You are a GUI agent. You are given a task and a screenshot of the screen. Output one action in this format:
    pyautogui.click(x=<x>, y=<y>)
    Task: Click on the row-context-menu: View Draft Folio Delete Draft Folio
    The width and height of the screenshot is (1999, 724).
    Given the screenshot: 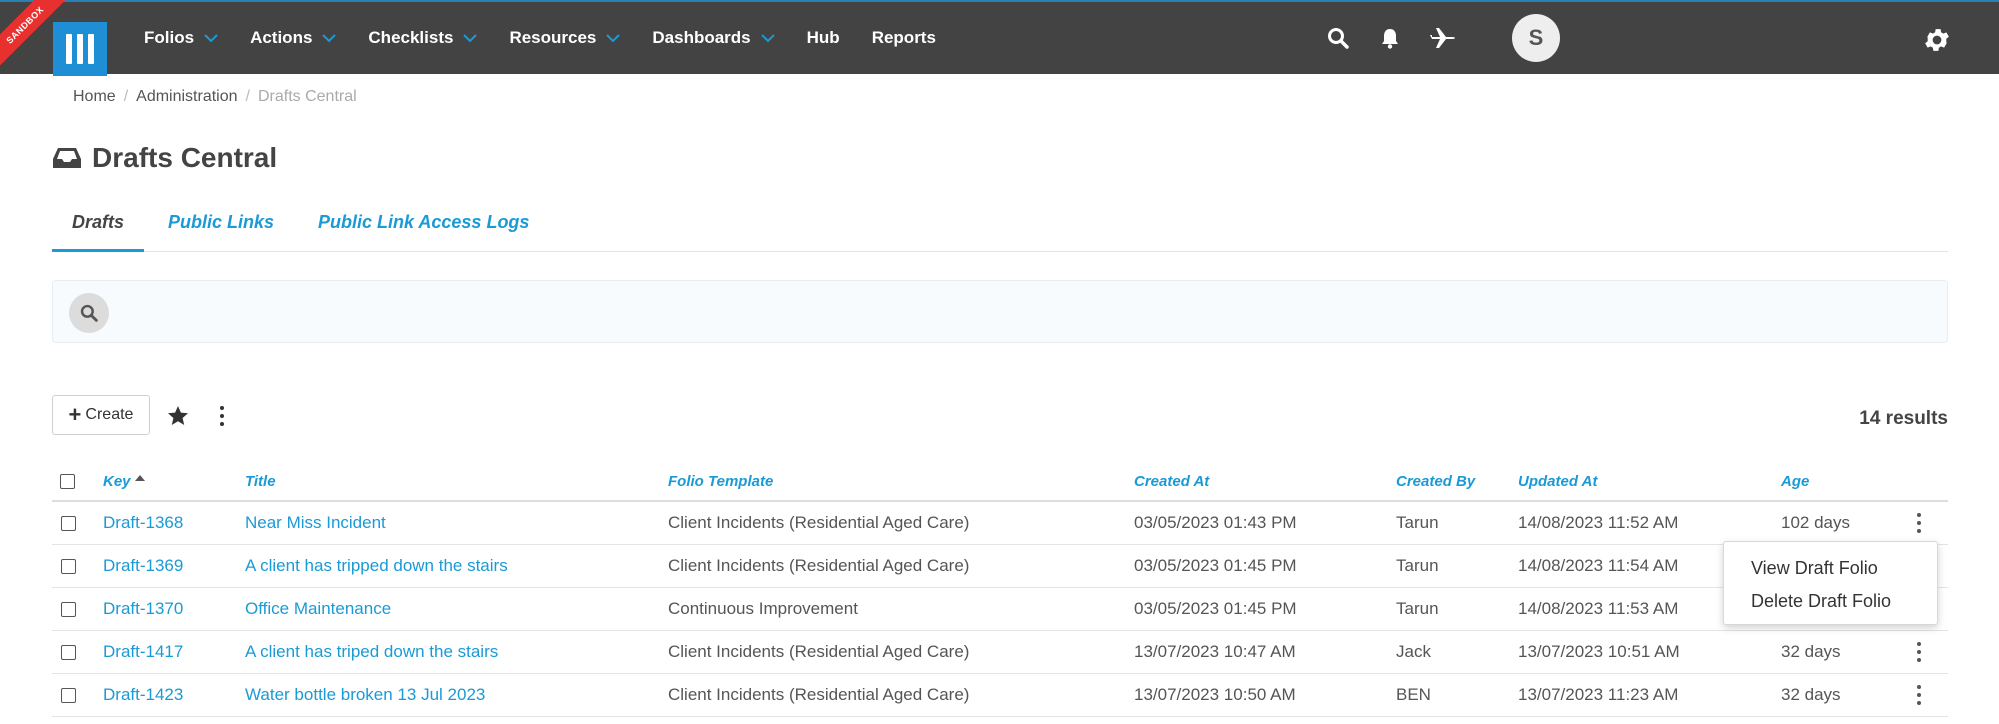 What is the action you would take?
    pyautogui.click(x=1830, y=583)
    